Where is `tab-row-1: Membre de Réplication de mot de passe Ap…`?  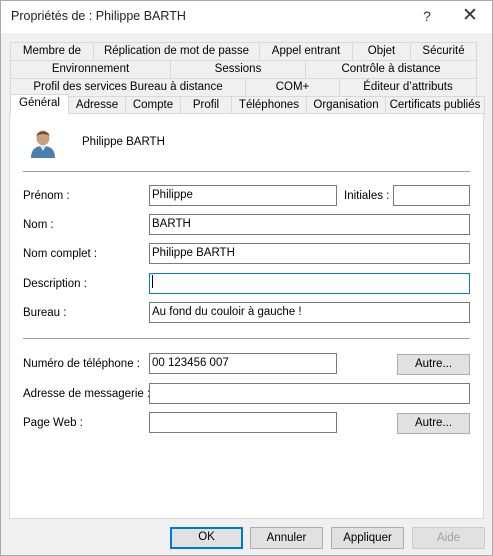
tab-row-1: Membre de Réplication de mot de passe Ap… is located at coordinates (243, 51).